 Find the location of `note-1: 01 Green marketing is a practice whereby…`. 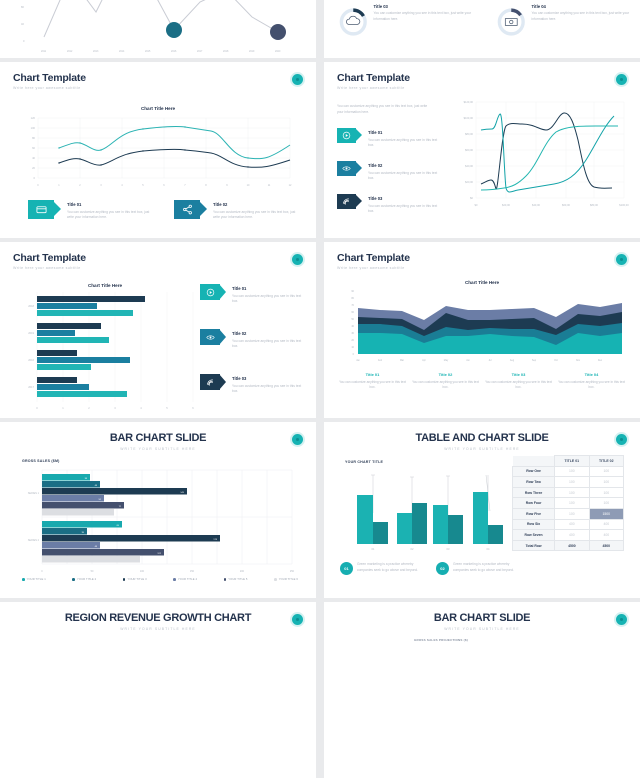

note-1: 01 Green marketing is a practice whereby… is located at coordinates (382, 568).